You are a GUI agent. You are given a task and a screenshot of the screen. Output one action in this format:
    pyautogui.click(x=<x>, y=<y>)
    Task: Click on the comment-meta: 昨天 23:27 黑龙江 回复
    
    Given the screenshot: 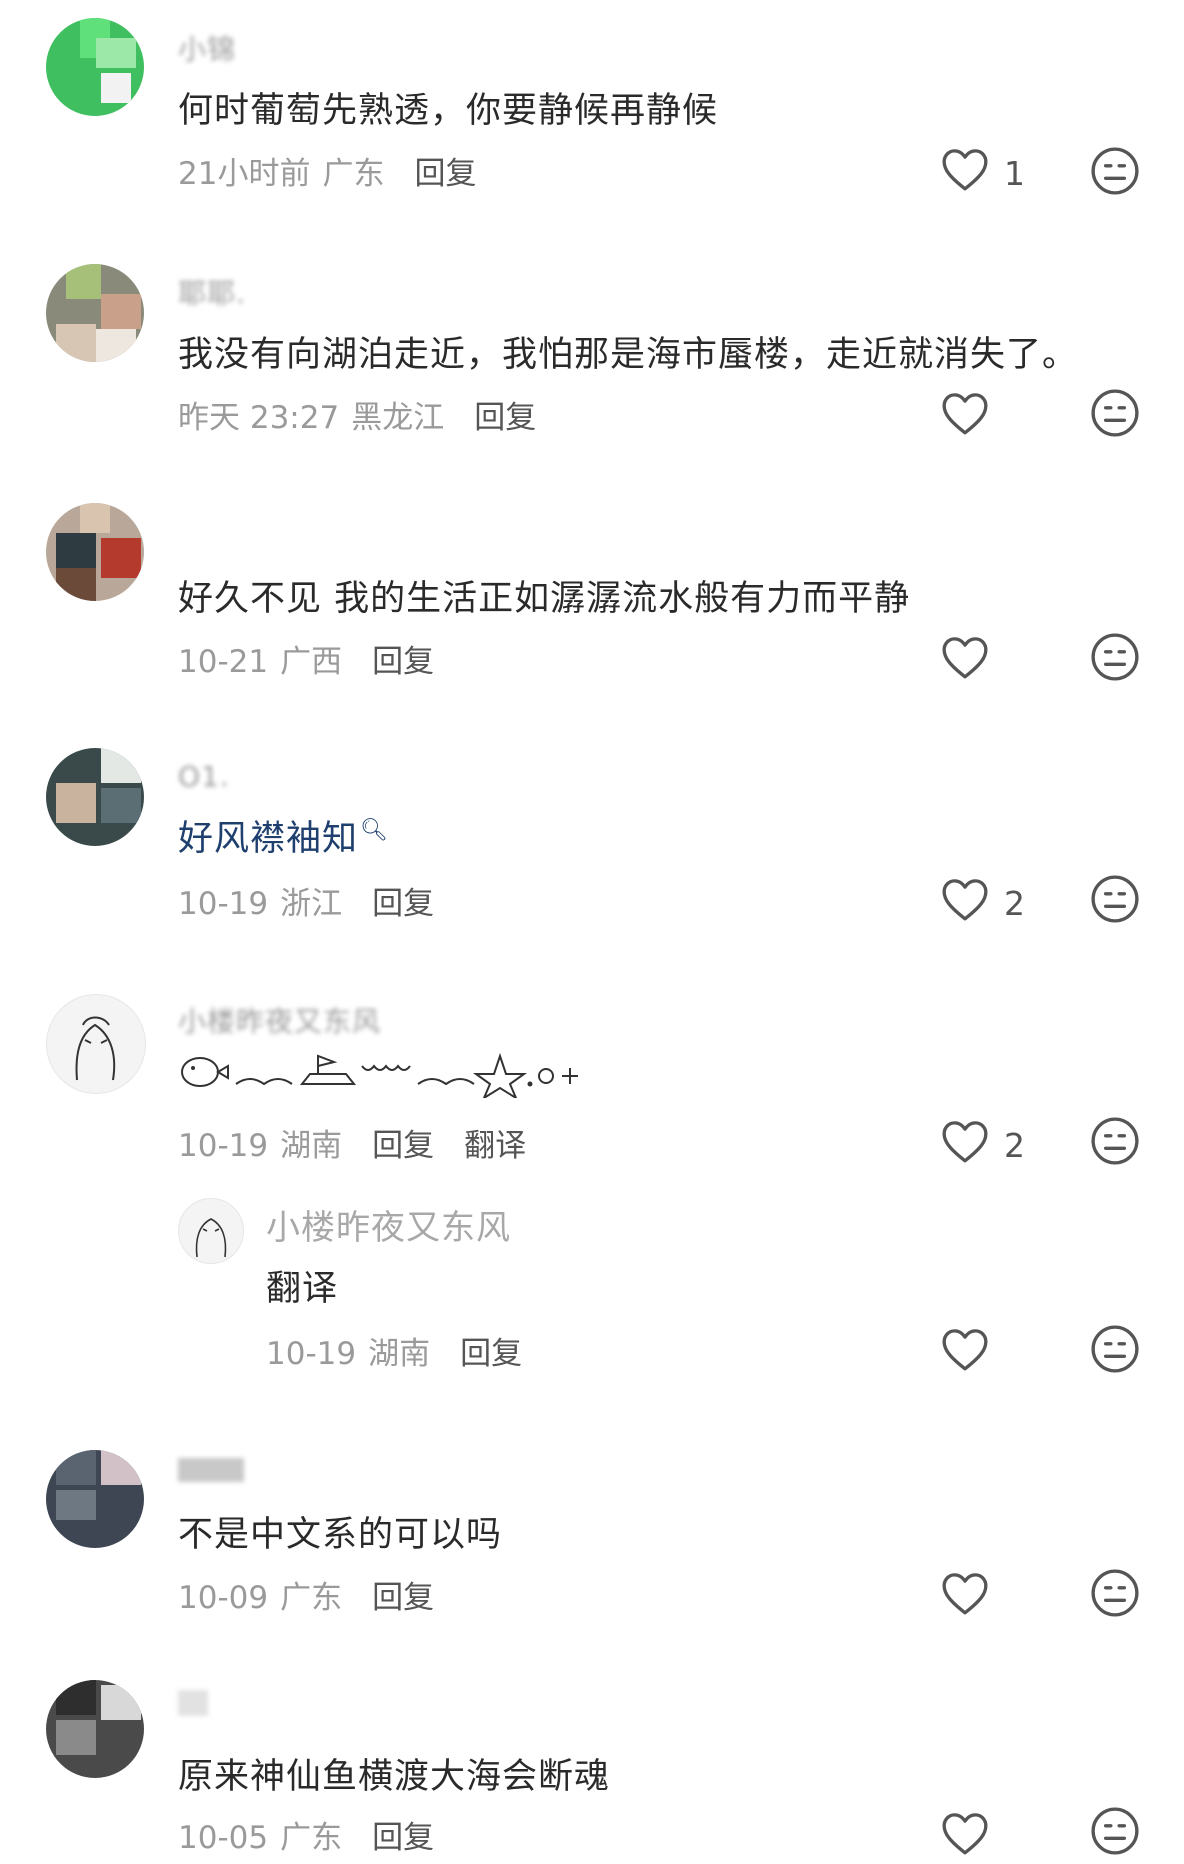 What is the action you would take?
    pyautogui.click(x=357, y=414)
    